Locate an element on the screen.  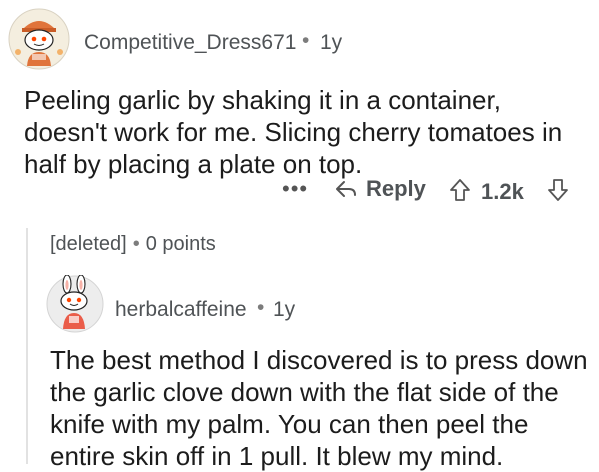
reply-button: Reply is located at coordinates (380, 189).